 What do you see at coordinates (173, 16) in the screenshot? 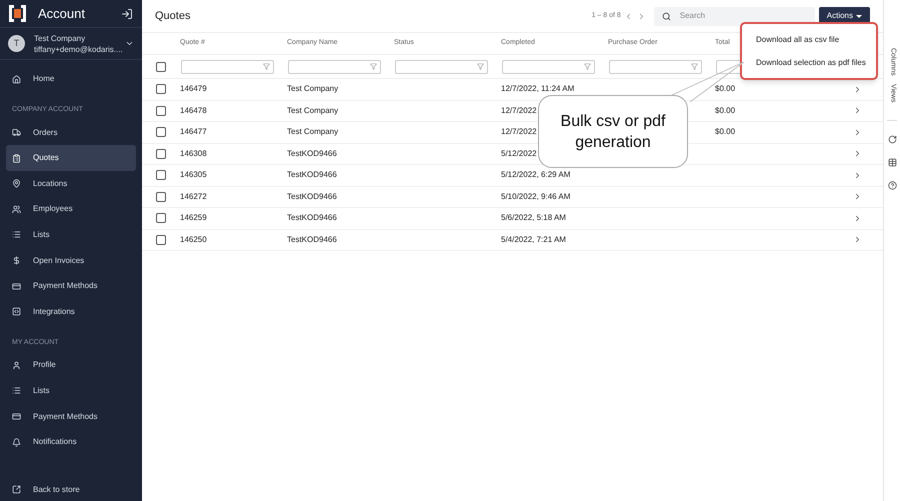
I see `page-title: Quotes` at bounding box center [173, 16].